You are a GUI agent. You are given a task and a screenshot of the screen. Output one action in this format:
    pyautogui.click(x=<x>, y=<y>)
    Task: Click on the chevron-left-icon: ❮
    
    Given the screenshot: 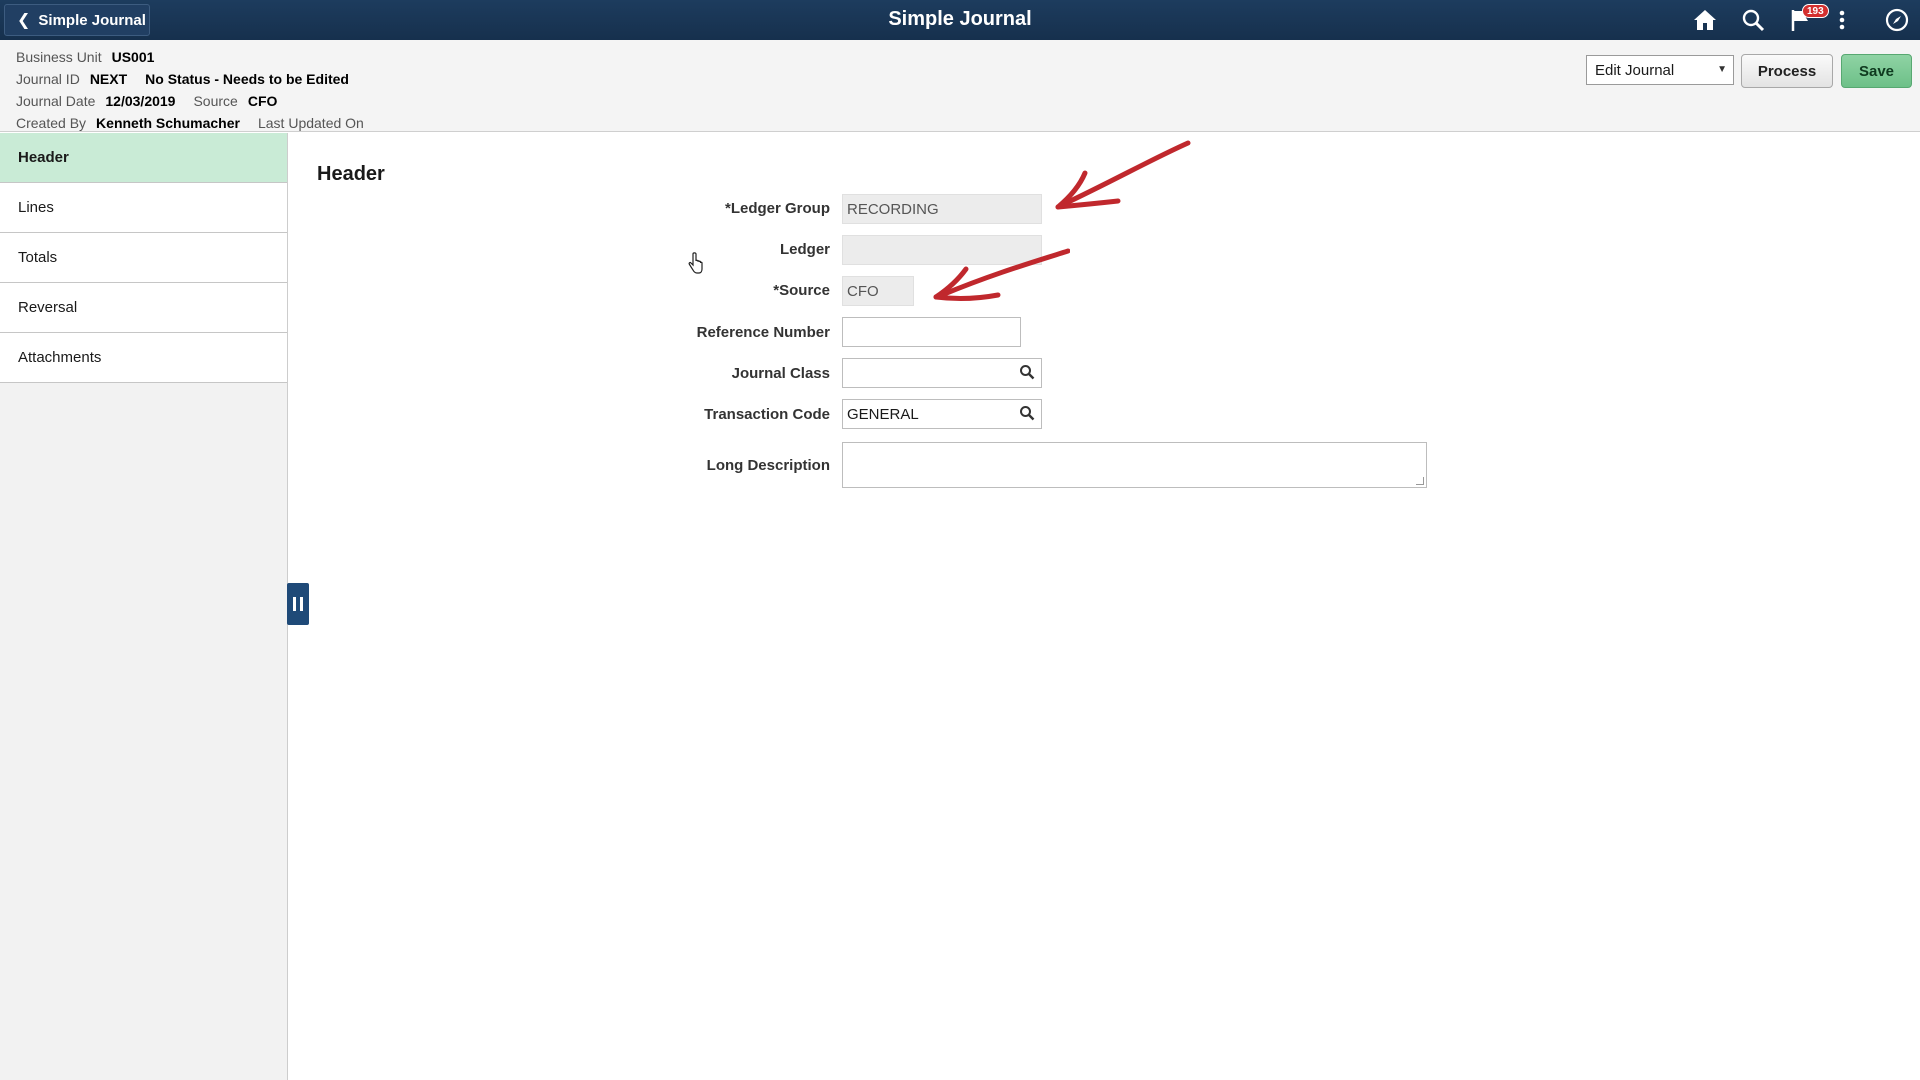 What is the action you would take?
    pyautogui.click(x=24, y=20)
    